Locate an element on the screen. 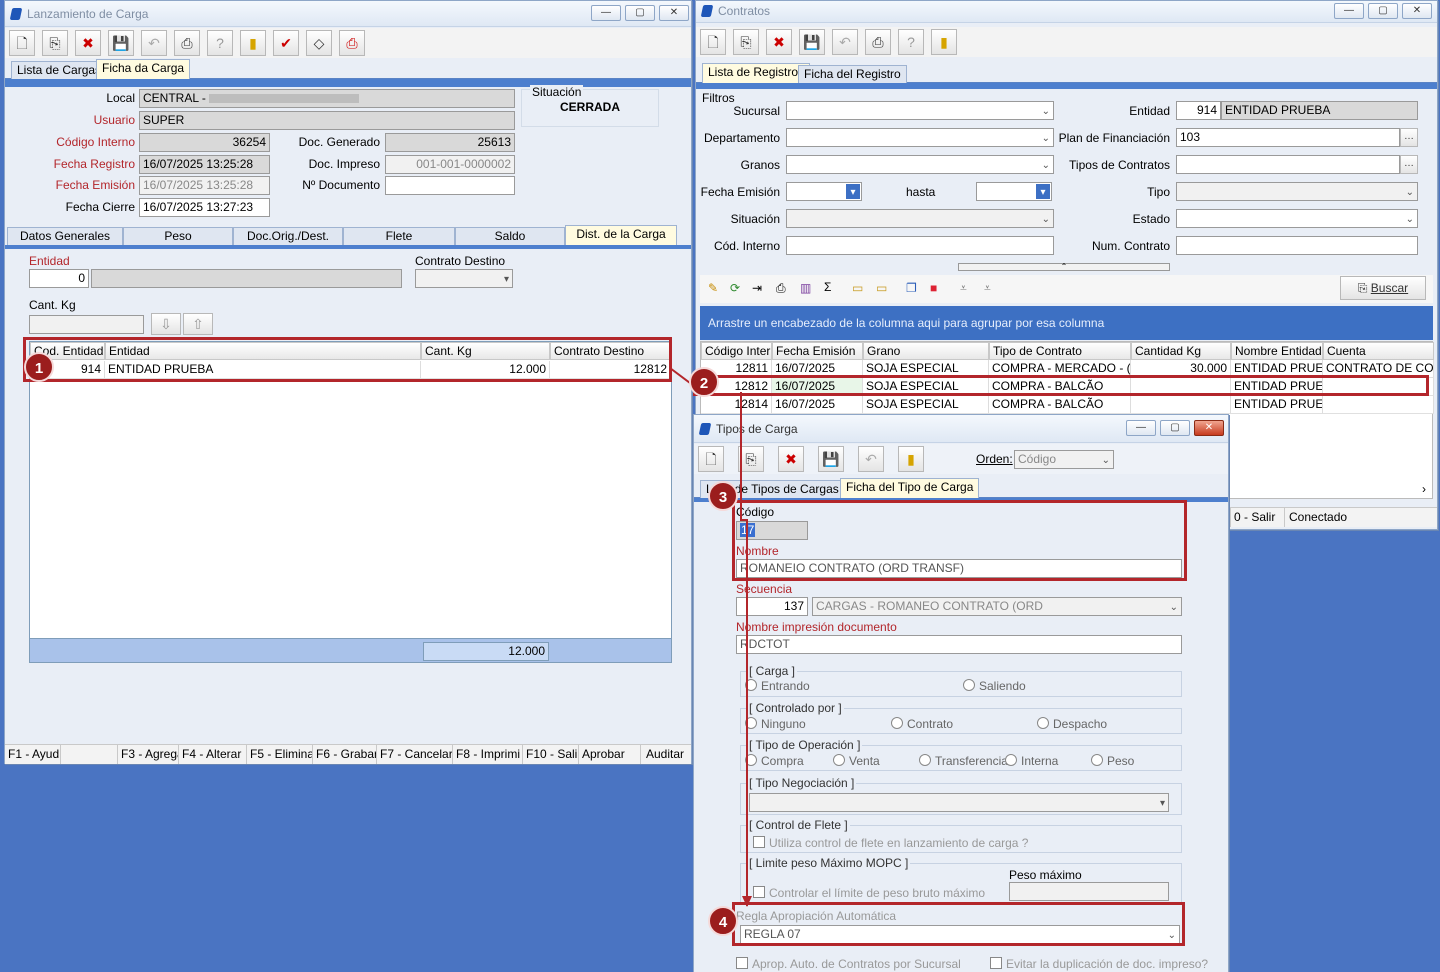  new-icon: 🗋 is located at coordinates (711, 459).